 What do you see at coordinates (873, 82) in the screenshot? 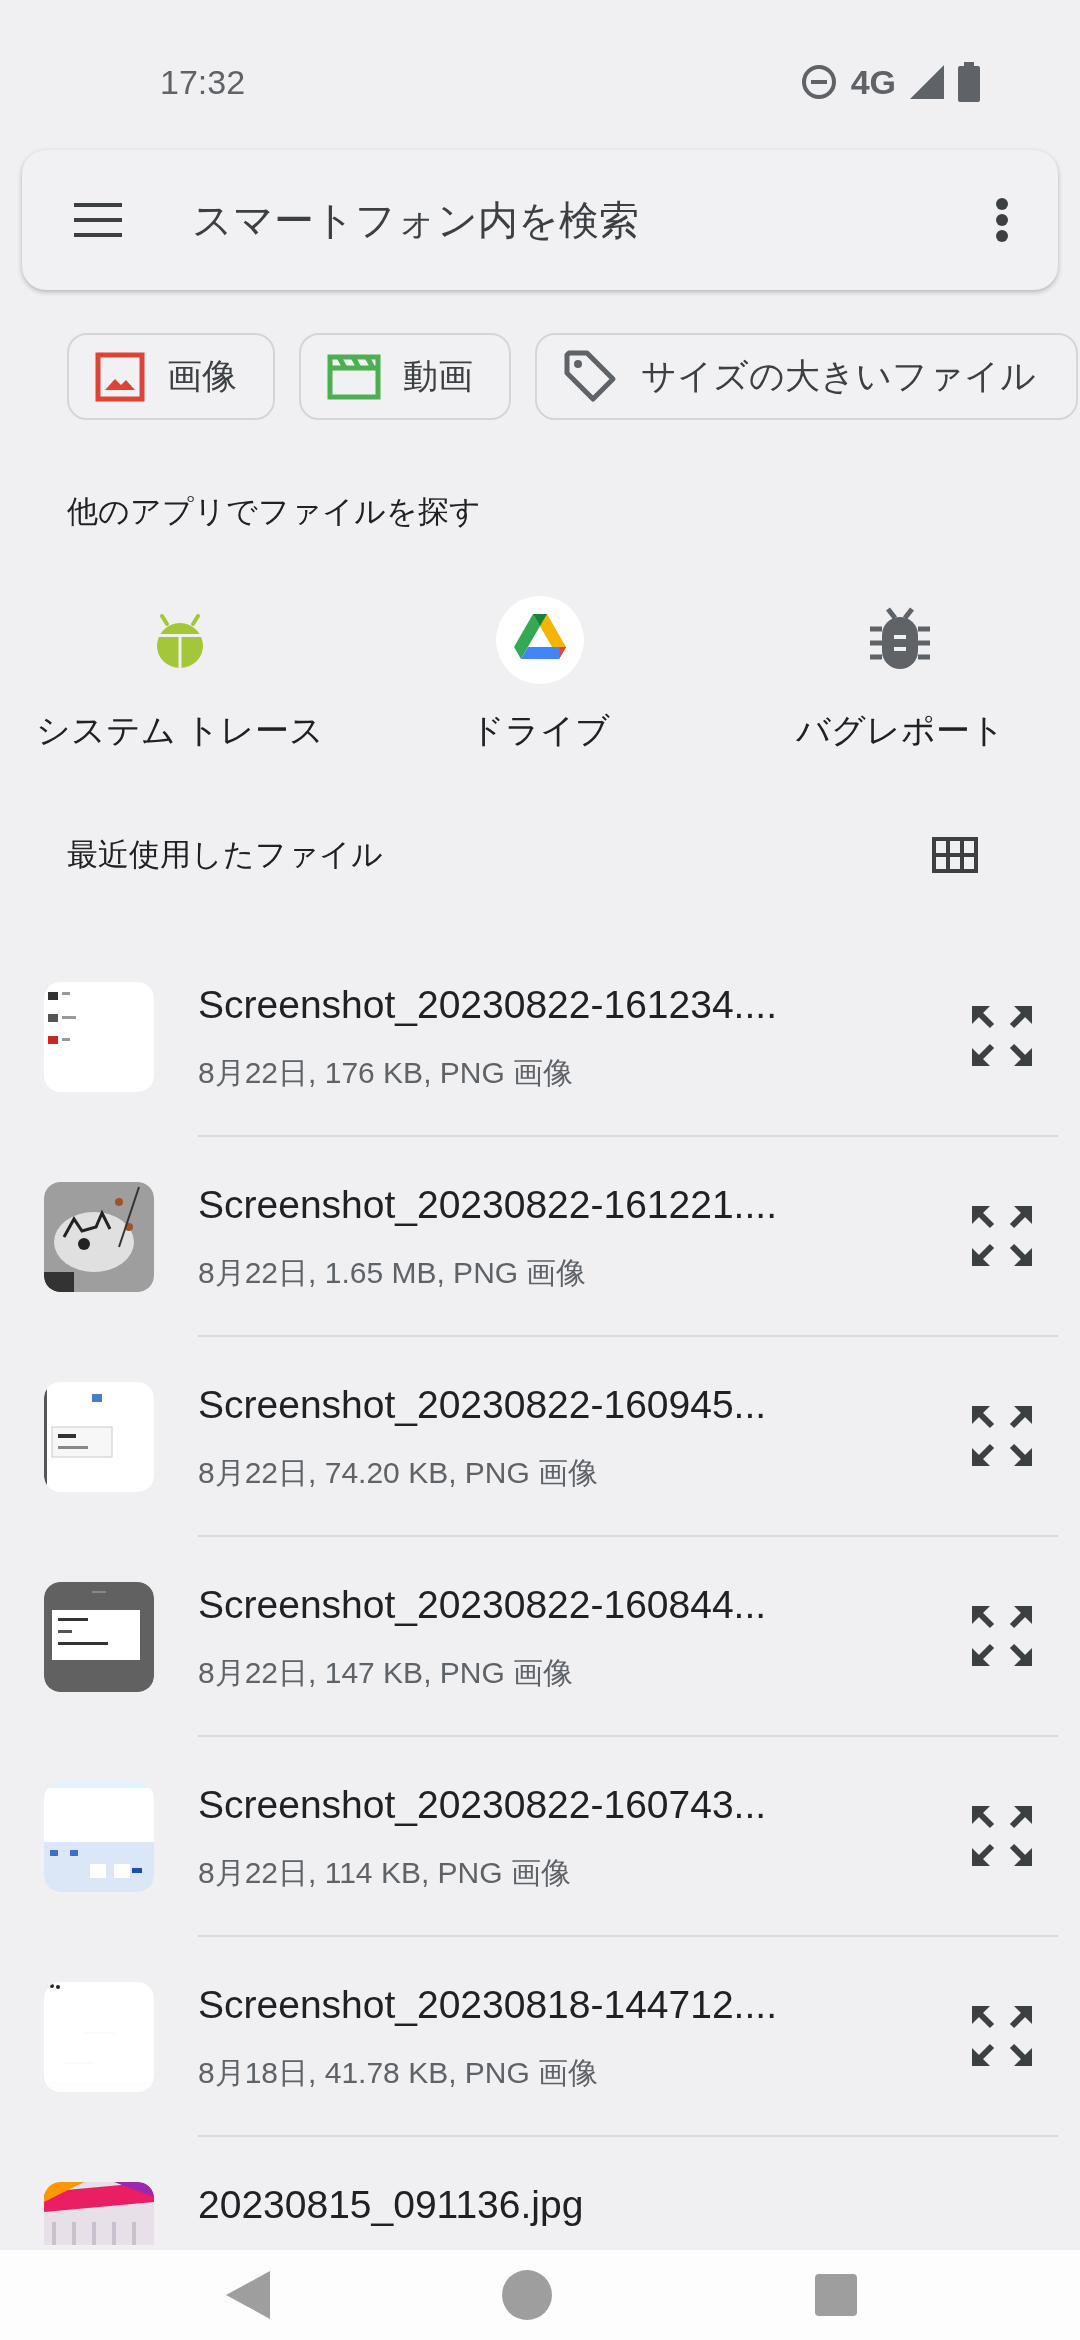
I see `network-type: 4G` at bounding box center [873, 82].